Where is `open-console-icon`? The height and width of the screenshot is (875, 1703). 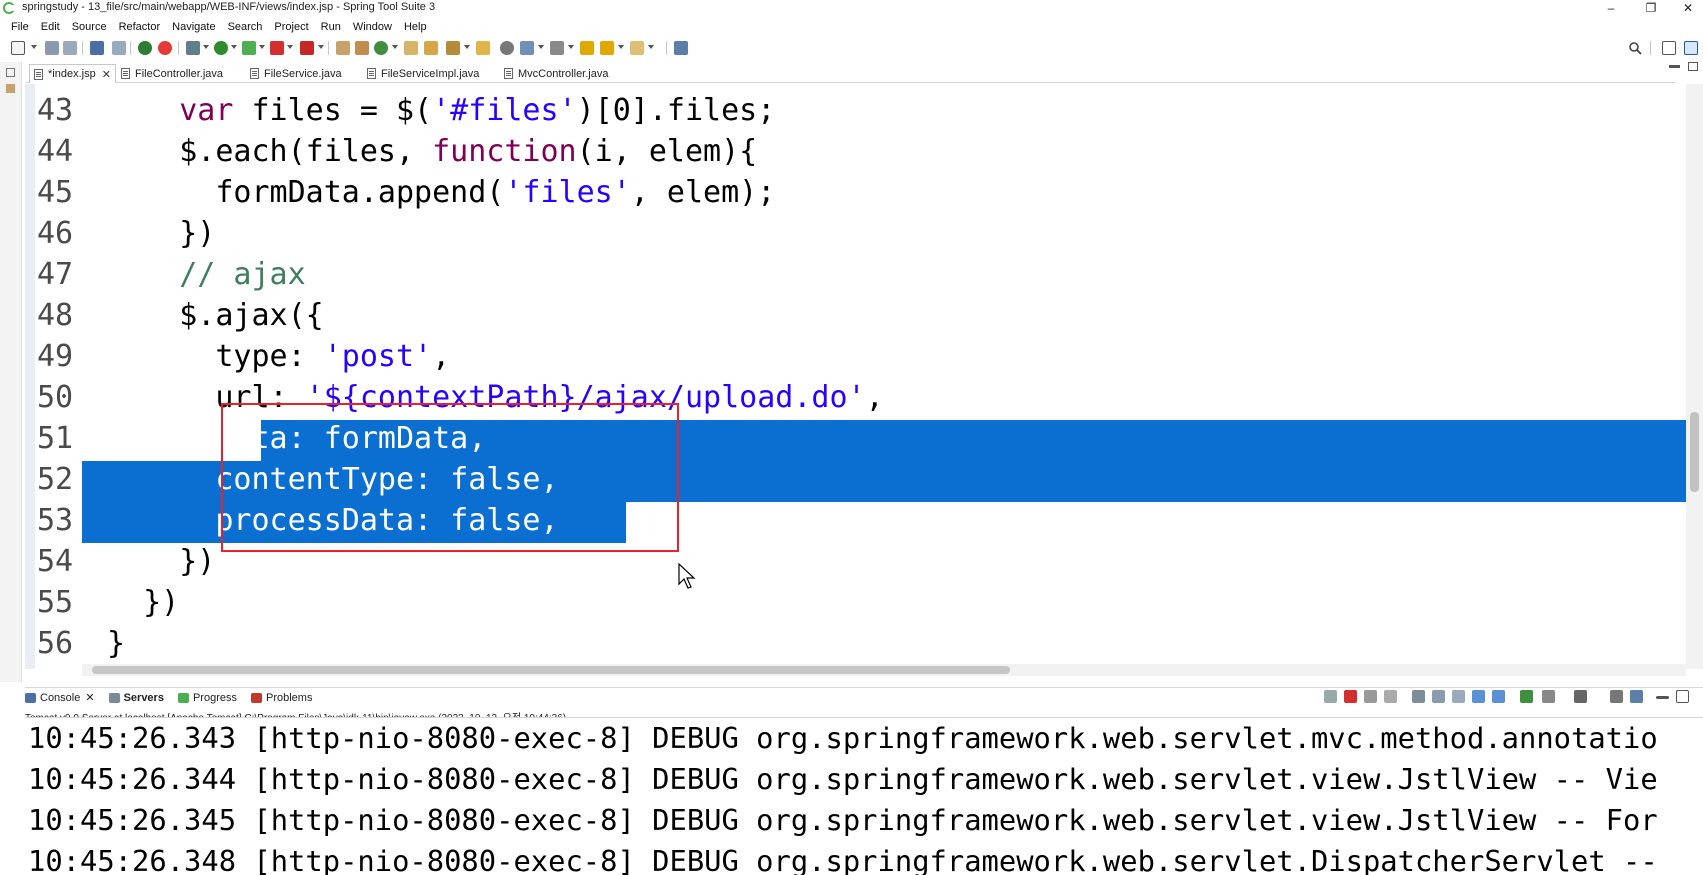 open-console-icon is located at coordinates (1580, 696).